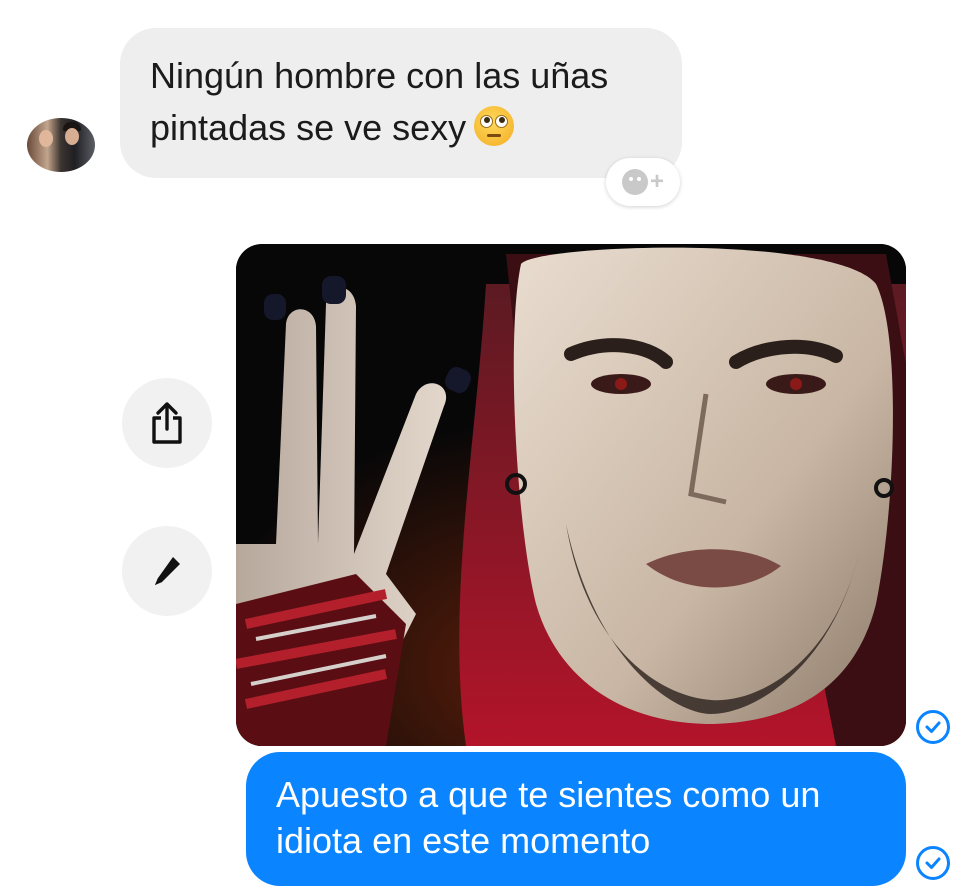 This screenshot has height=892, width=960. I want to click on share-icon, so click(167, 423).